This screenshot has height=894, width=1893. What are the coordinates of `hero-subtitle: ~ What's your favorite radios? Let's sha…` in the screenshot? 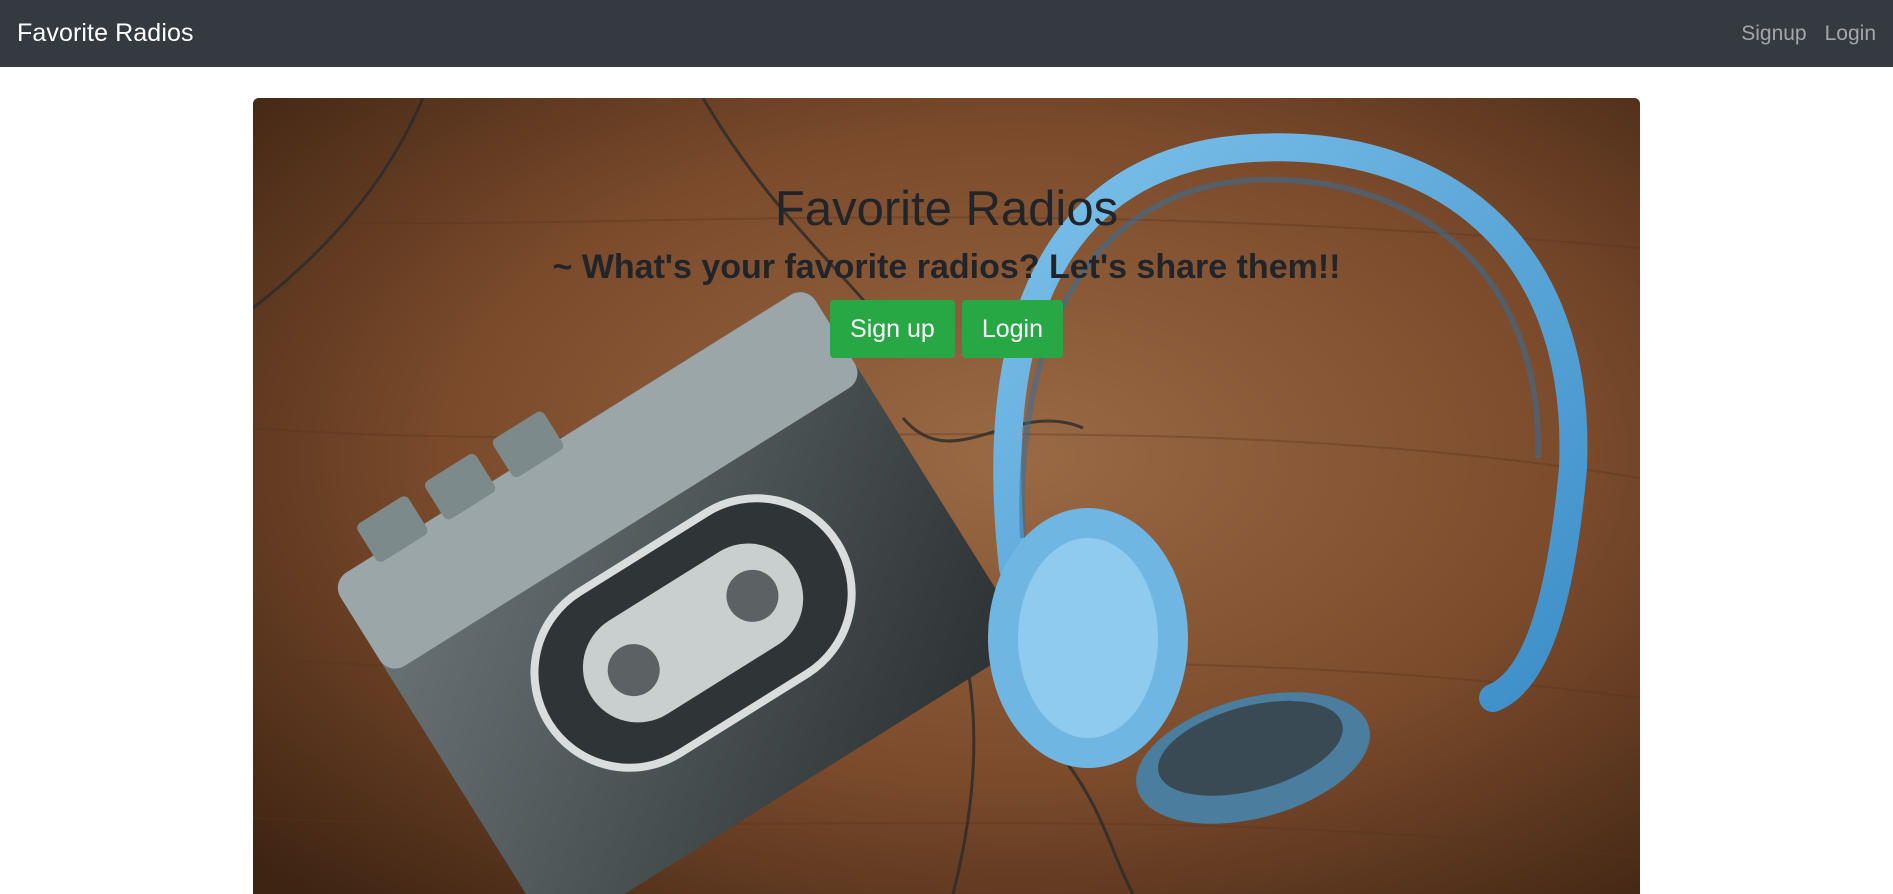 It's located at (946, 267).